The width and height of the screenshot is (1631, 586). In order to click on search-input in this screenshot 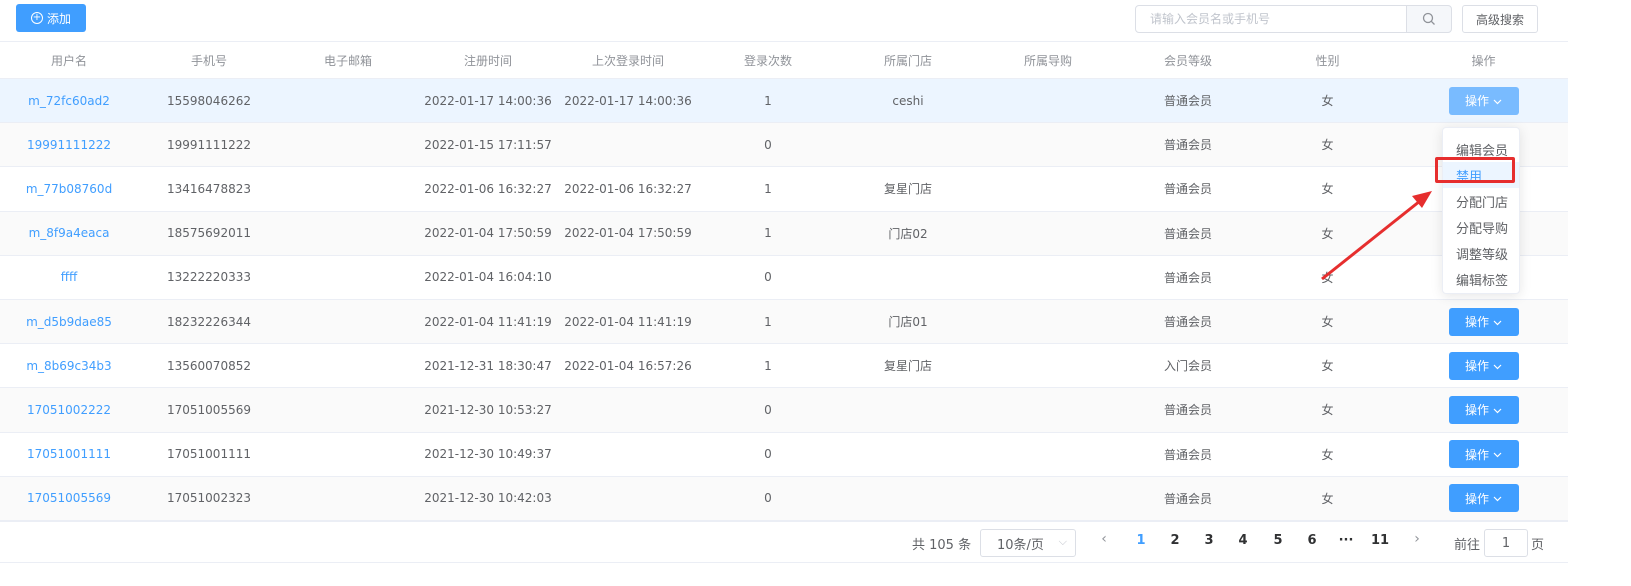, I will do `click(1271, 19)`.